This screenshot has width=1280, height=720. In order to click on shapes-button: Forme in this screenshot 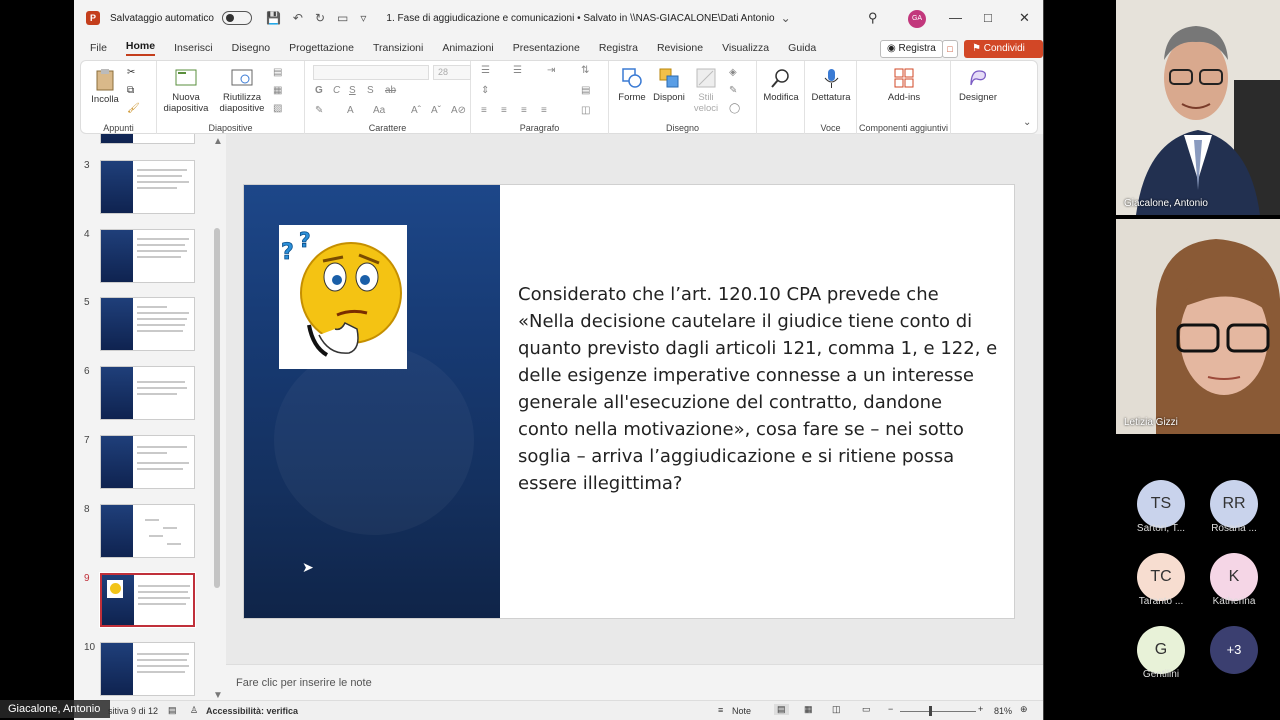, I will do `click(632, 85)`.